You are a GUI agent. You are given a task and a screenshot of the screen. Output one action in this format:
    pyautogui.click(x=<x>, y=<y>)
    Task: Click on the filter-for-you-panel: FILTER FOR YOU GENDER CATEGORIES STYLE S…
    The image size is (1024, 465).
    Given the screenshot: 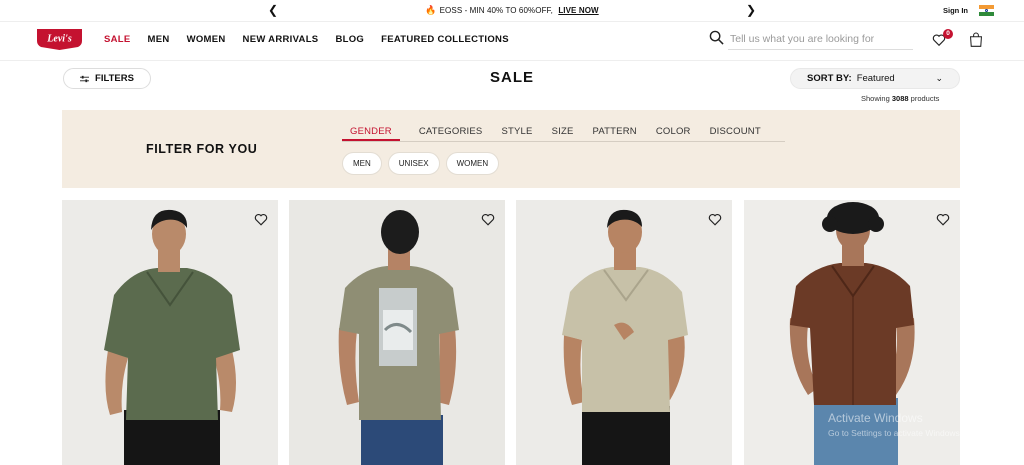 What is the action you would take?
    pyautogui.click(x=511, y=149)
    